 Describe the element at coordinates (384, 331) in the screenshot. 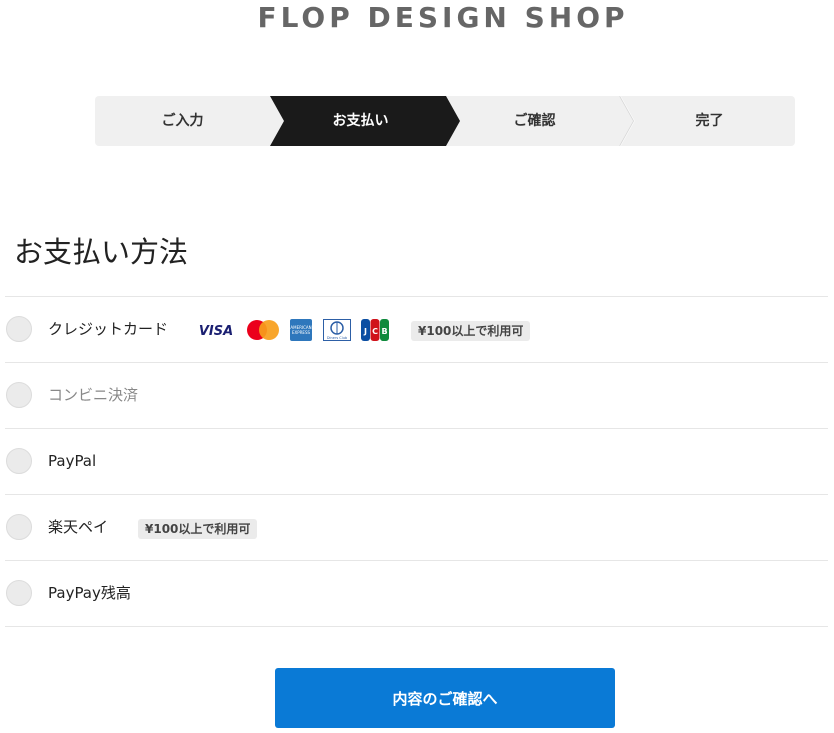

I see `svg-text: B` at that location.